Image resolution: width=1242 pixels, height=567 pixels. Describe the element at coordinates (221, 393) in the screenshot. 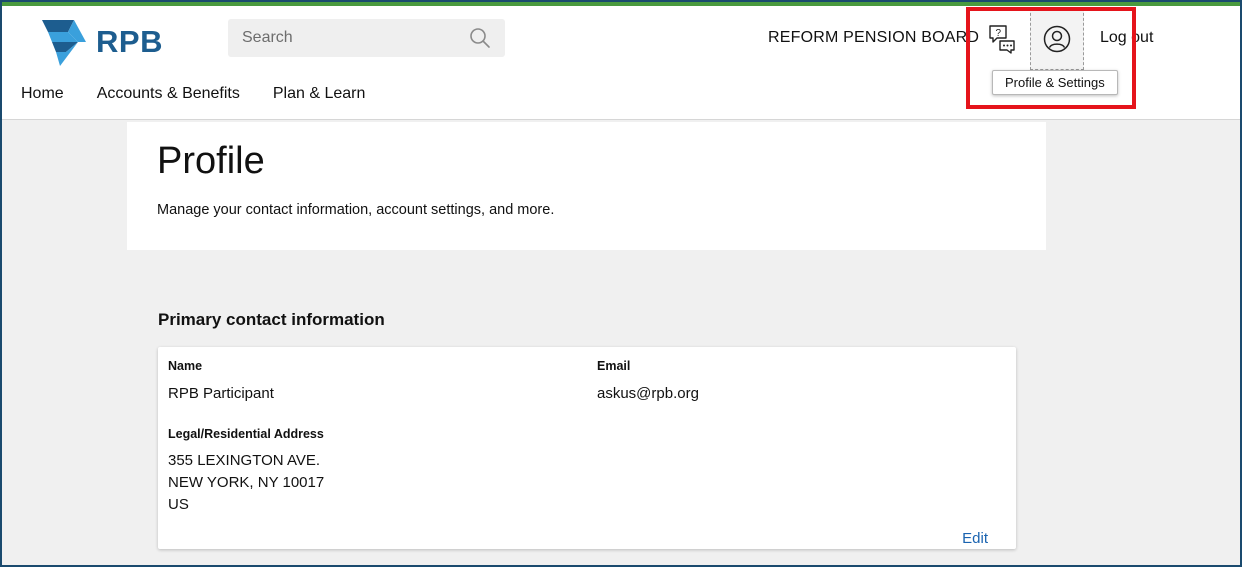

I see `name-value: RPB Participant` at that location.